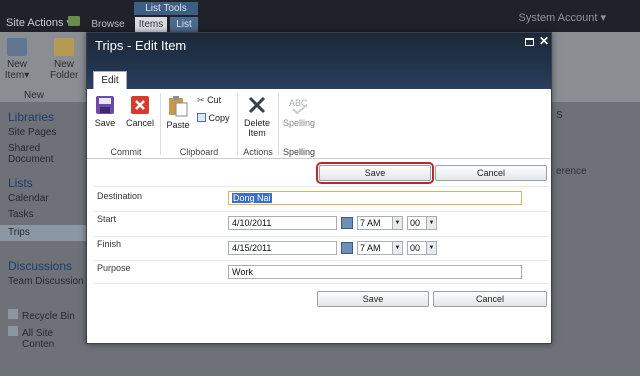 The image size is (640, 376). I want to click on nav-recycle-bin: Recycle Bin, so click(48, 316).